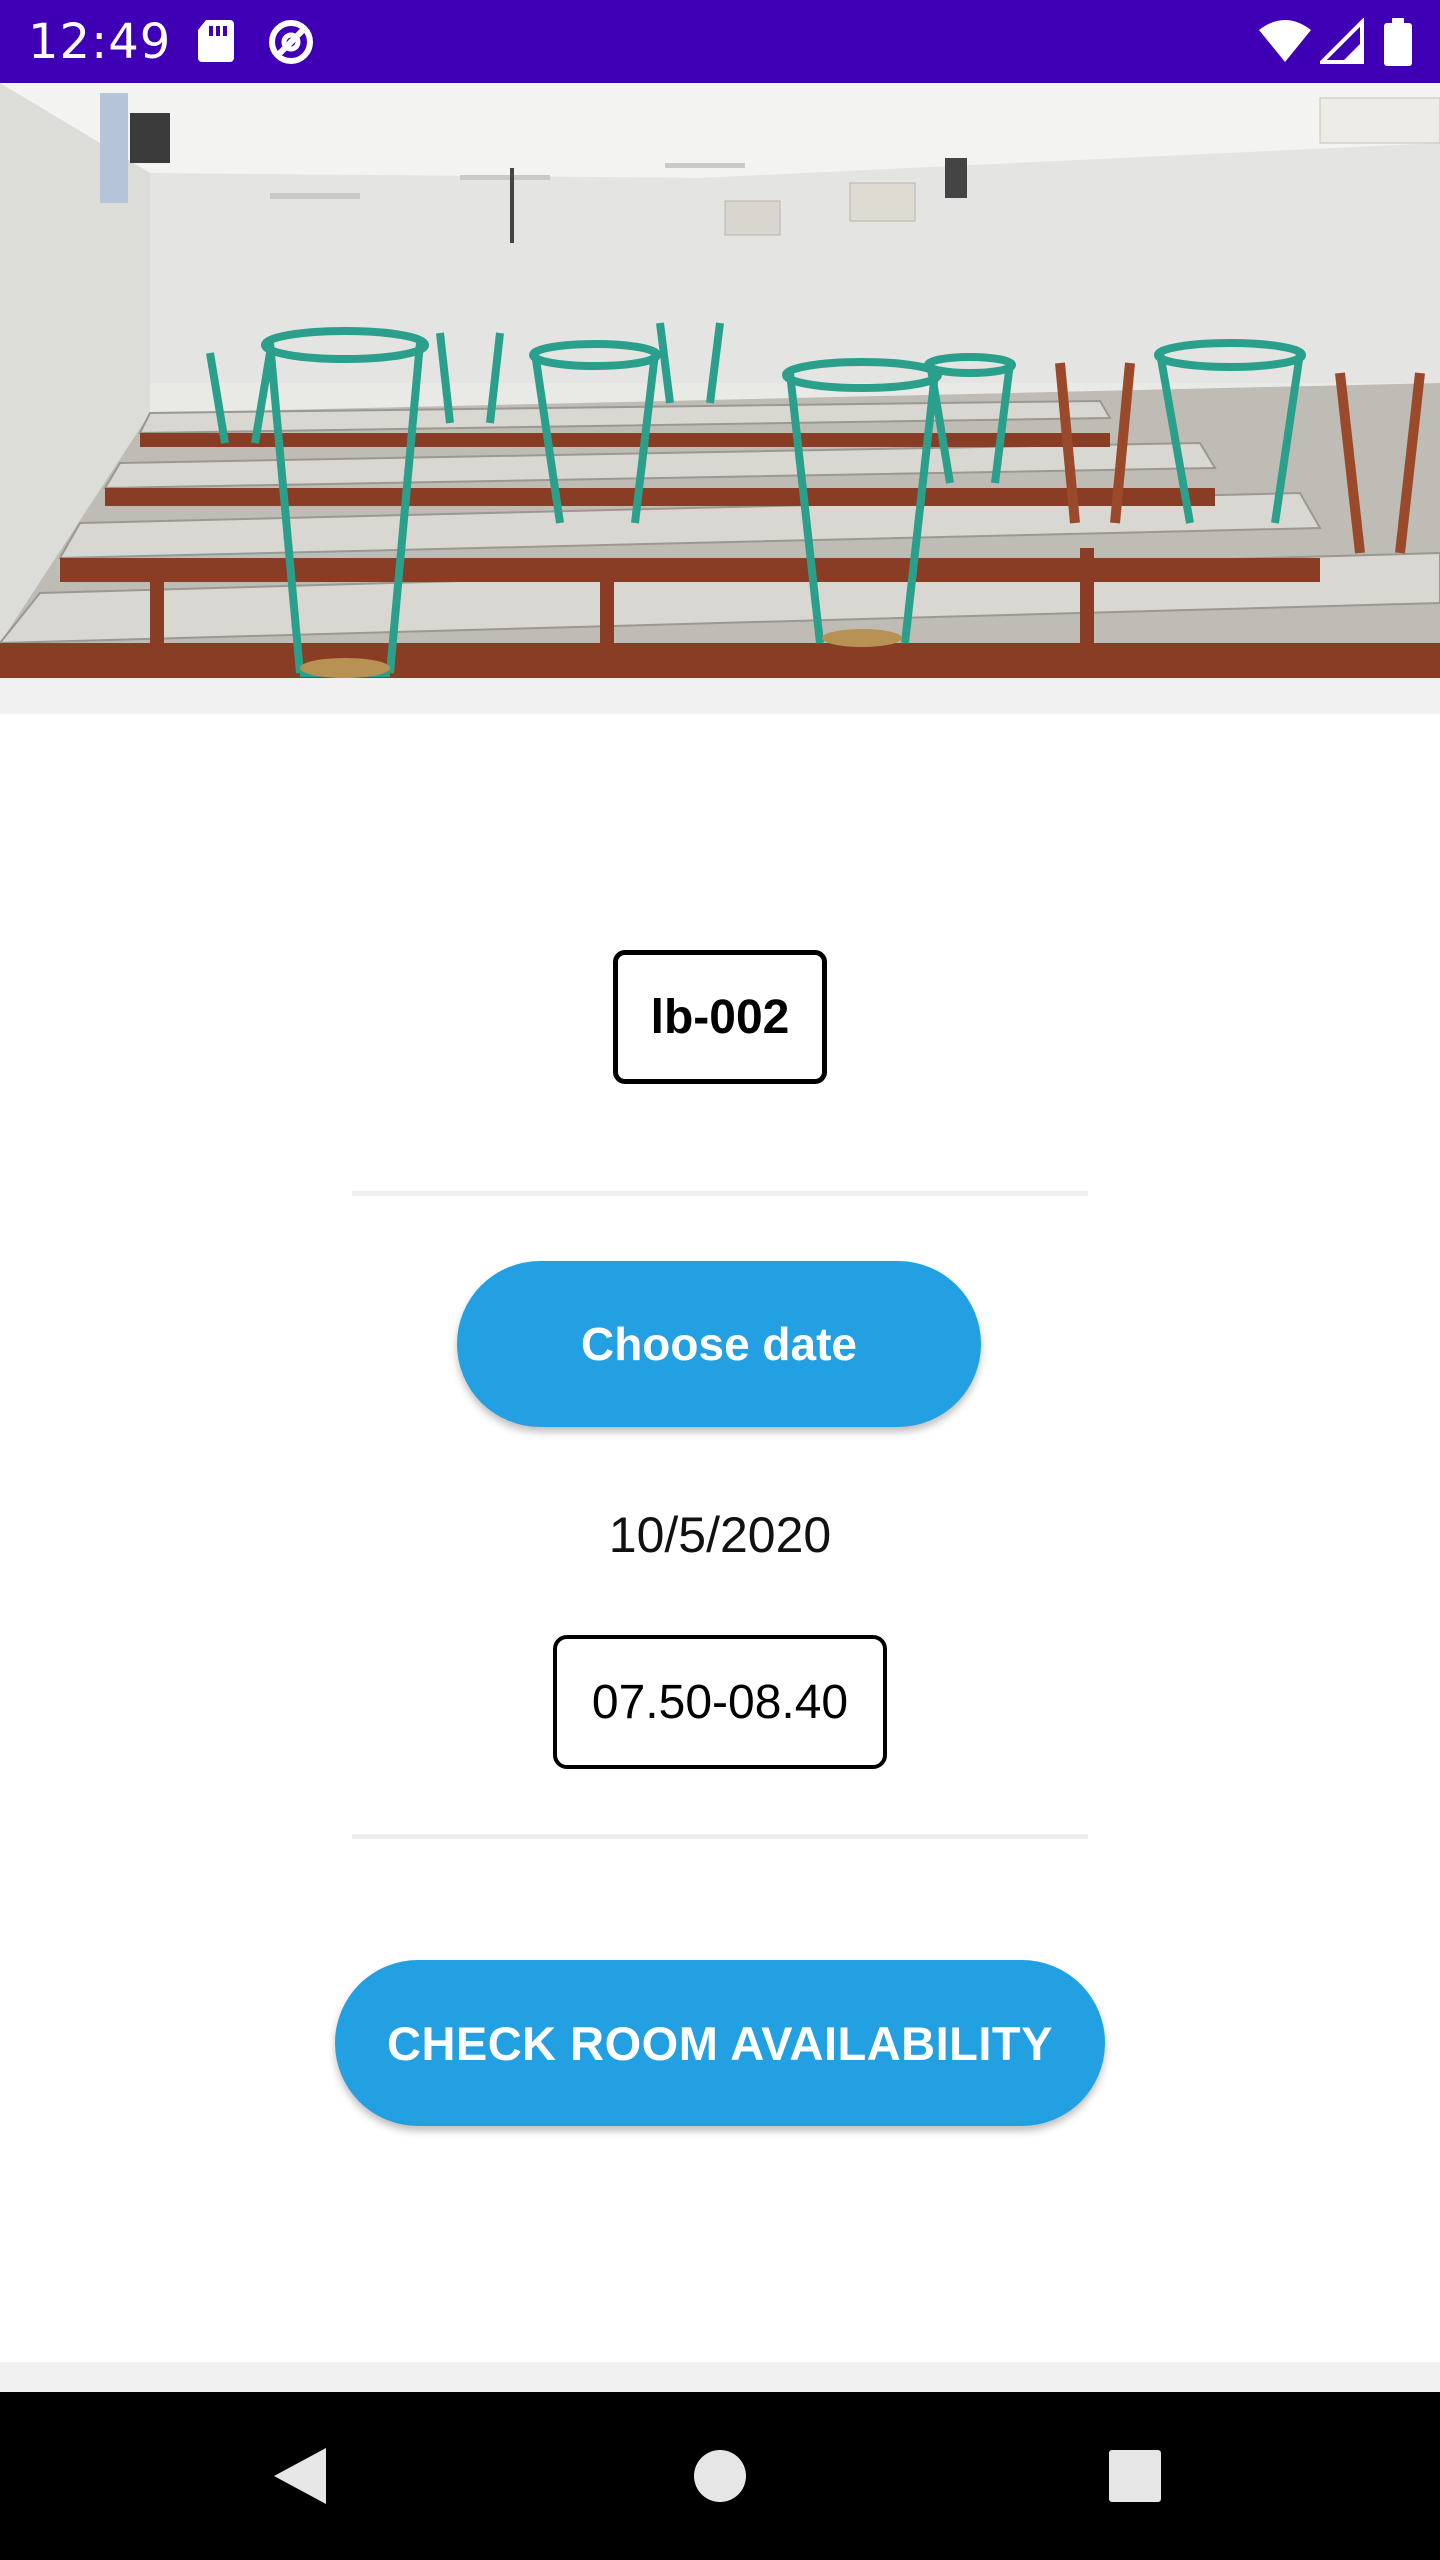  What do you see at coordinates (1398, 42) in the screenshot?
I see `battery-icon` at bounding box center [1398, 42].